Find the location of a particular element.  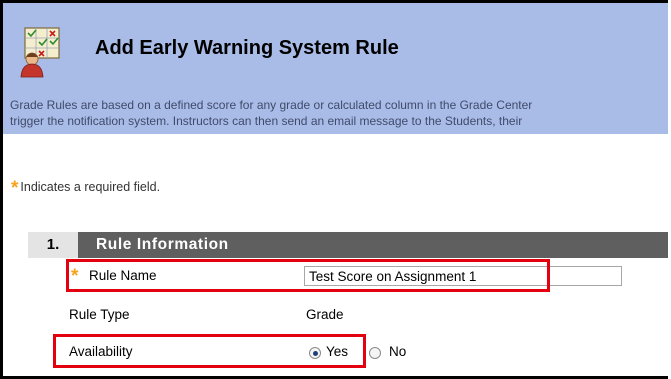

availability-yes-label: Yes is located at coordinates (337, 351).